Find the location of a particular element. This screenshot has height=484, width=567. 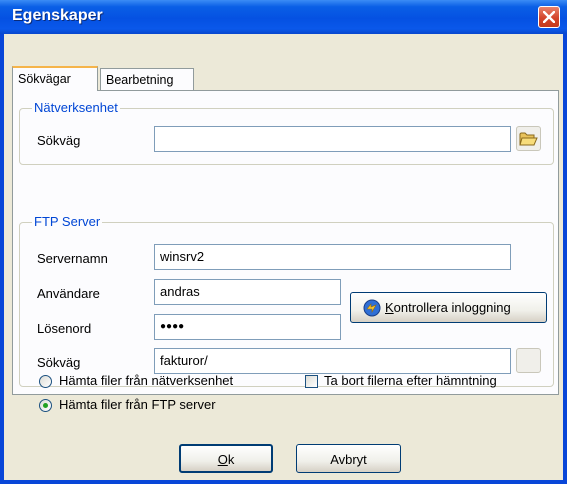

title-bar: Egenskaper is located at coordinates (283, 17).